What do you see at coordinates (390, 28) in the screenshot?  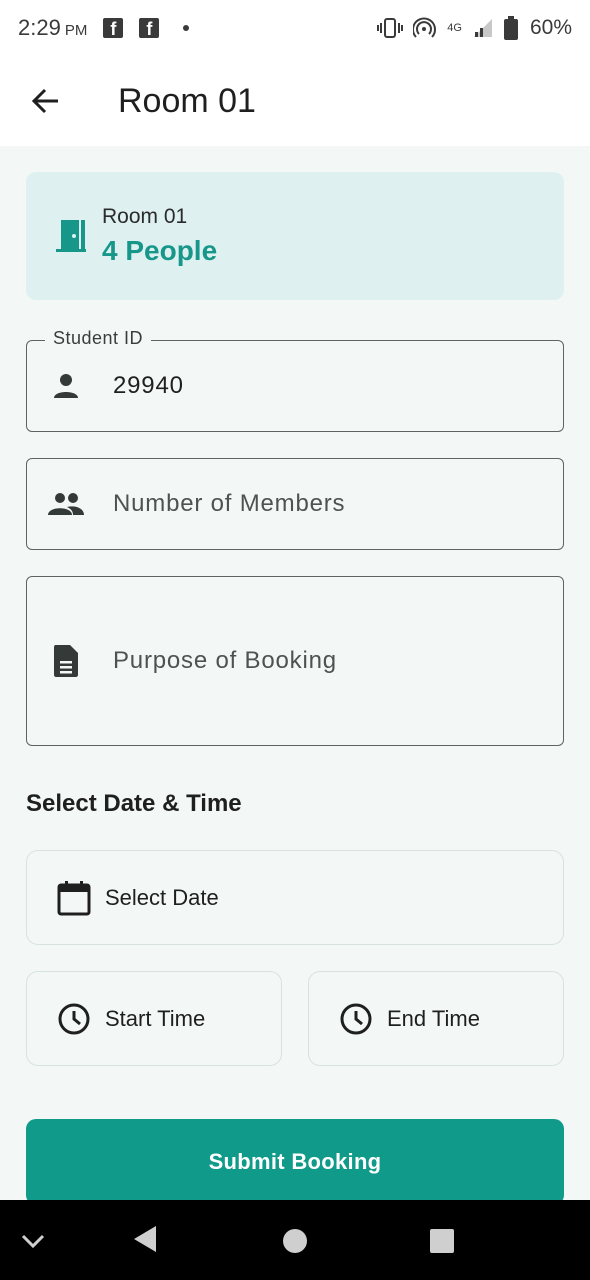 I see `vibrate-icon` at bounding box center [390, 28].